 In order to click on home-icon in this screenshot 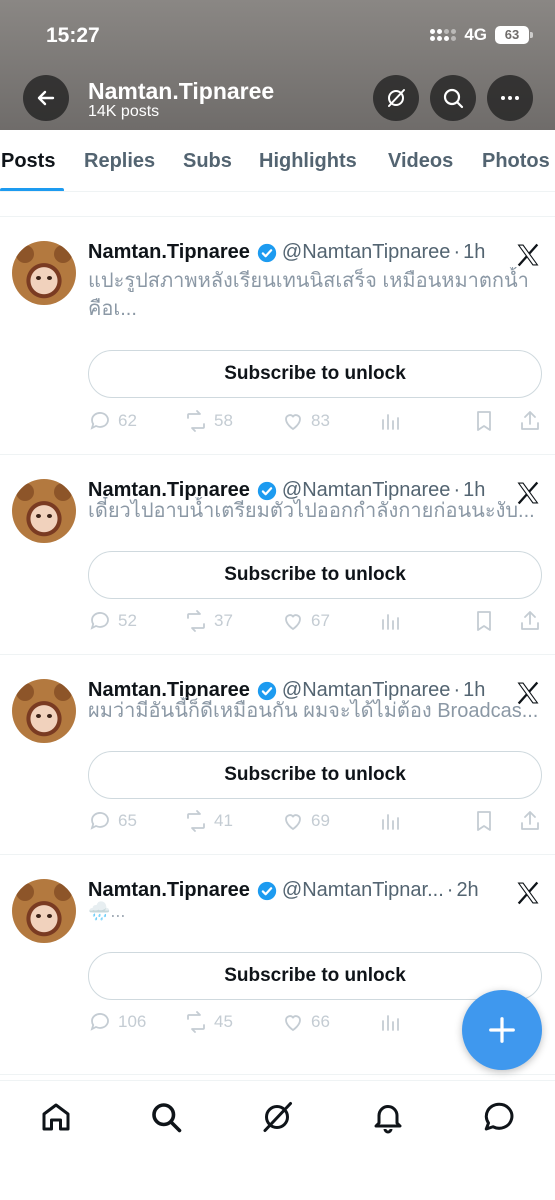, I will do `click(56, 1117)`.